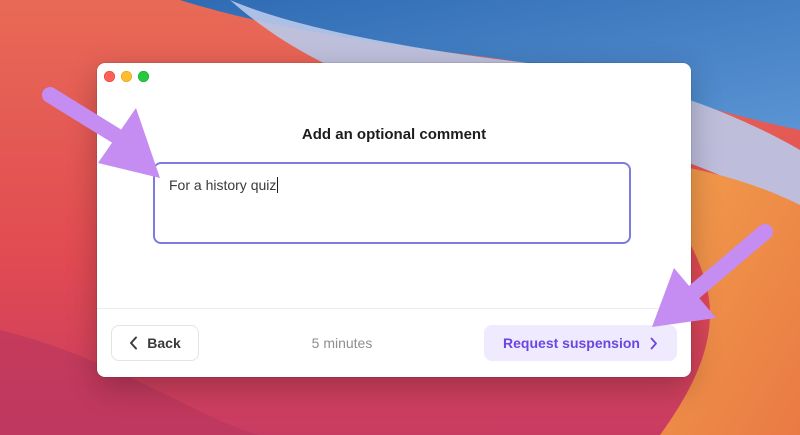 Image resolution: width=800 pixels, height=435 pixels. What do you see at coordinates (571, 343) in the screenshot?
I see `request-suspension-label: Request suspension` at bounding box center [571, 343].